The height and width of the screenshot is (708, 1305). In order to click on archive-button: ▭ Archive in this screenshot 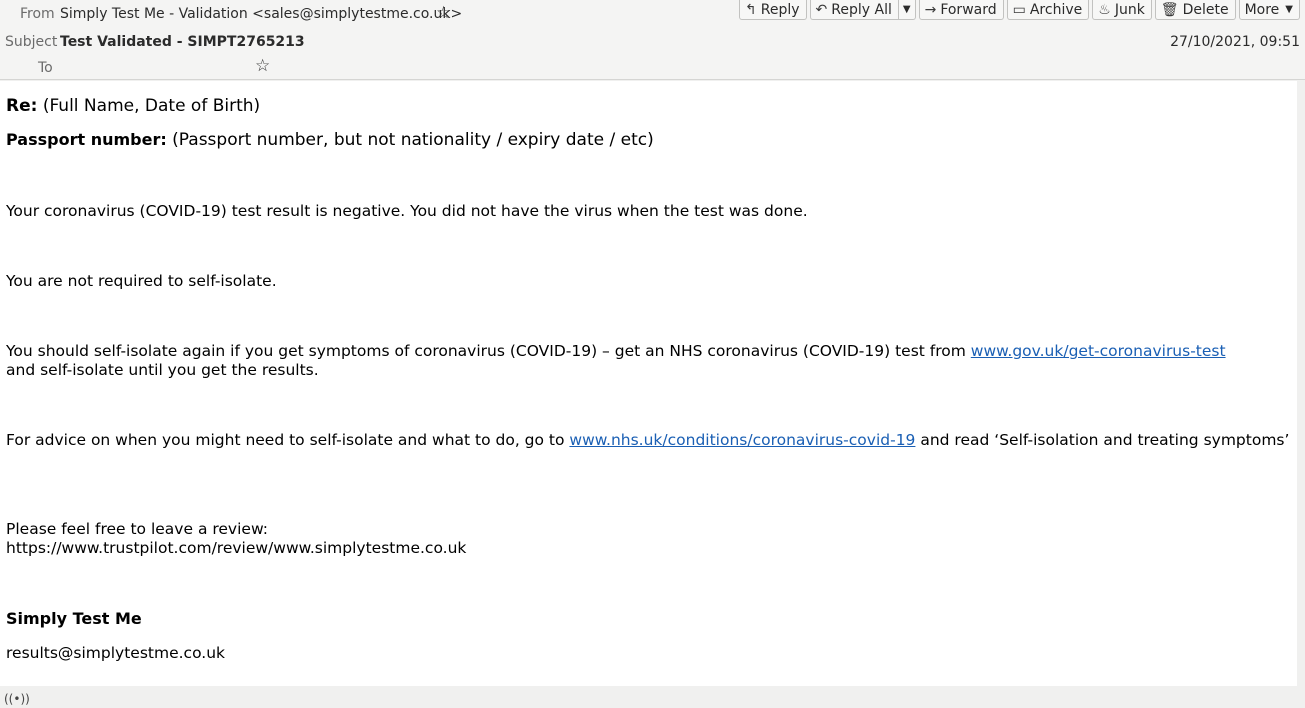, I will do `click(1048, 10)`.